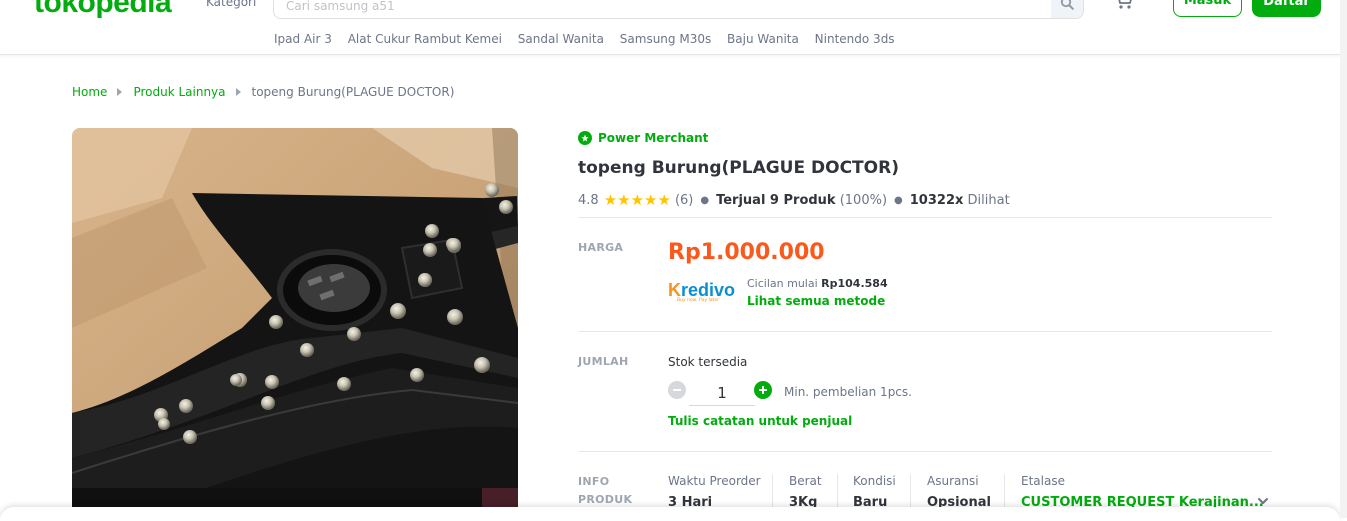 The image size is (1347, 521). What do you see at coordinates (698, 300) in the screenshot?
I see `kredivo-tagline: Buy now, Pay later` at bounding box center [698, 300].